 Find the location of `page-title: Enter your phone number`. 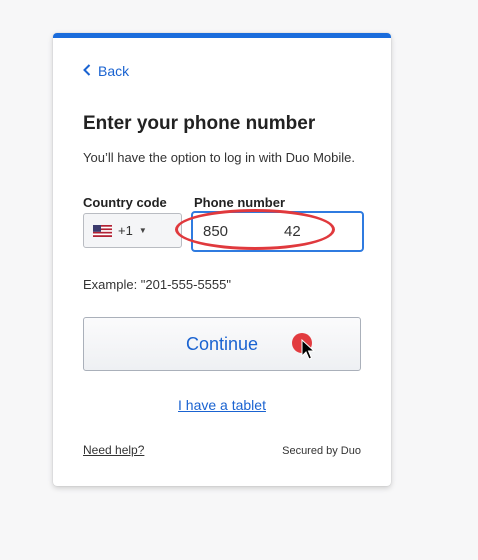

page-title: Enter your phone number is located at coordinates (199, 123).